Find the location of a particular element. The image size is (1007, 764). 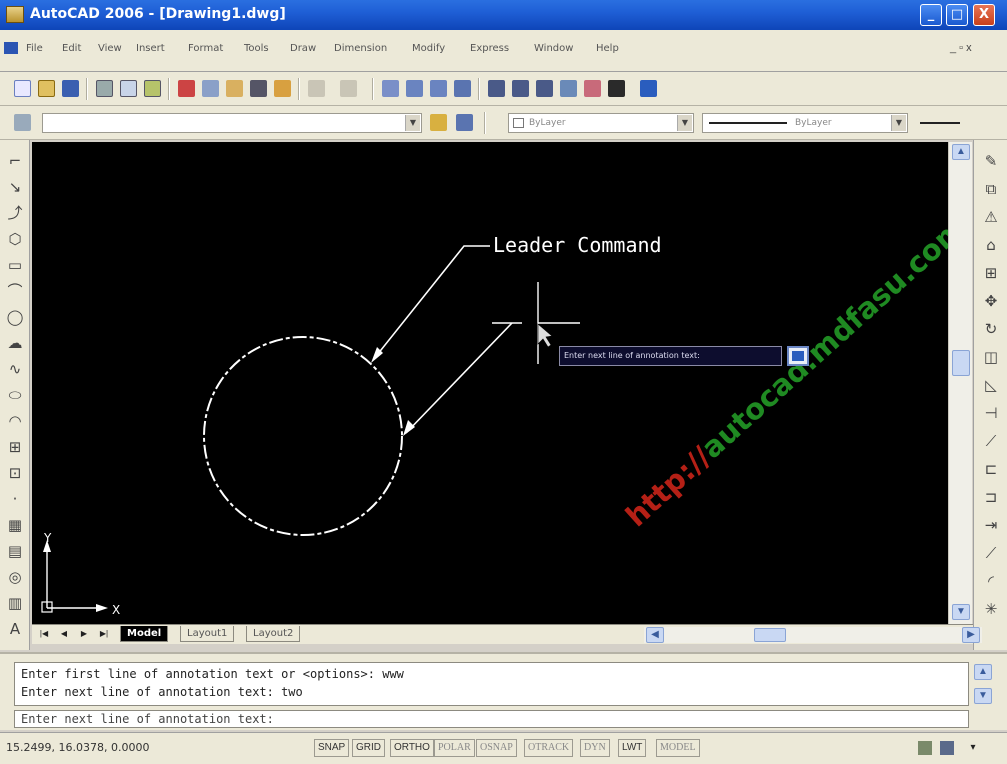

spline-icon: ∿ is located at coordinates (15, 369).